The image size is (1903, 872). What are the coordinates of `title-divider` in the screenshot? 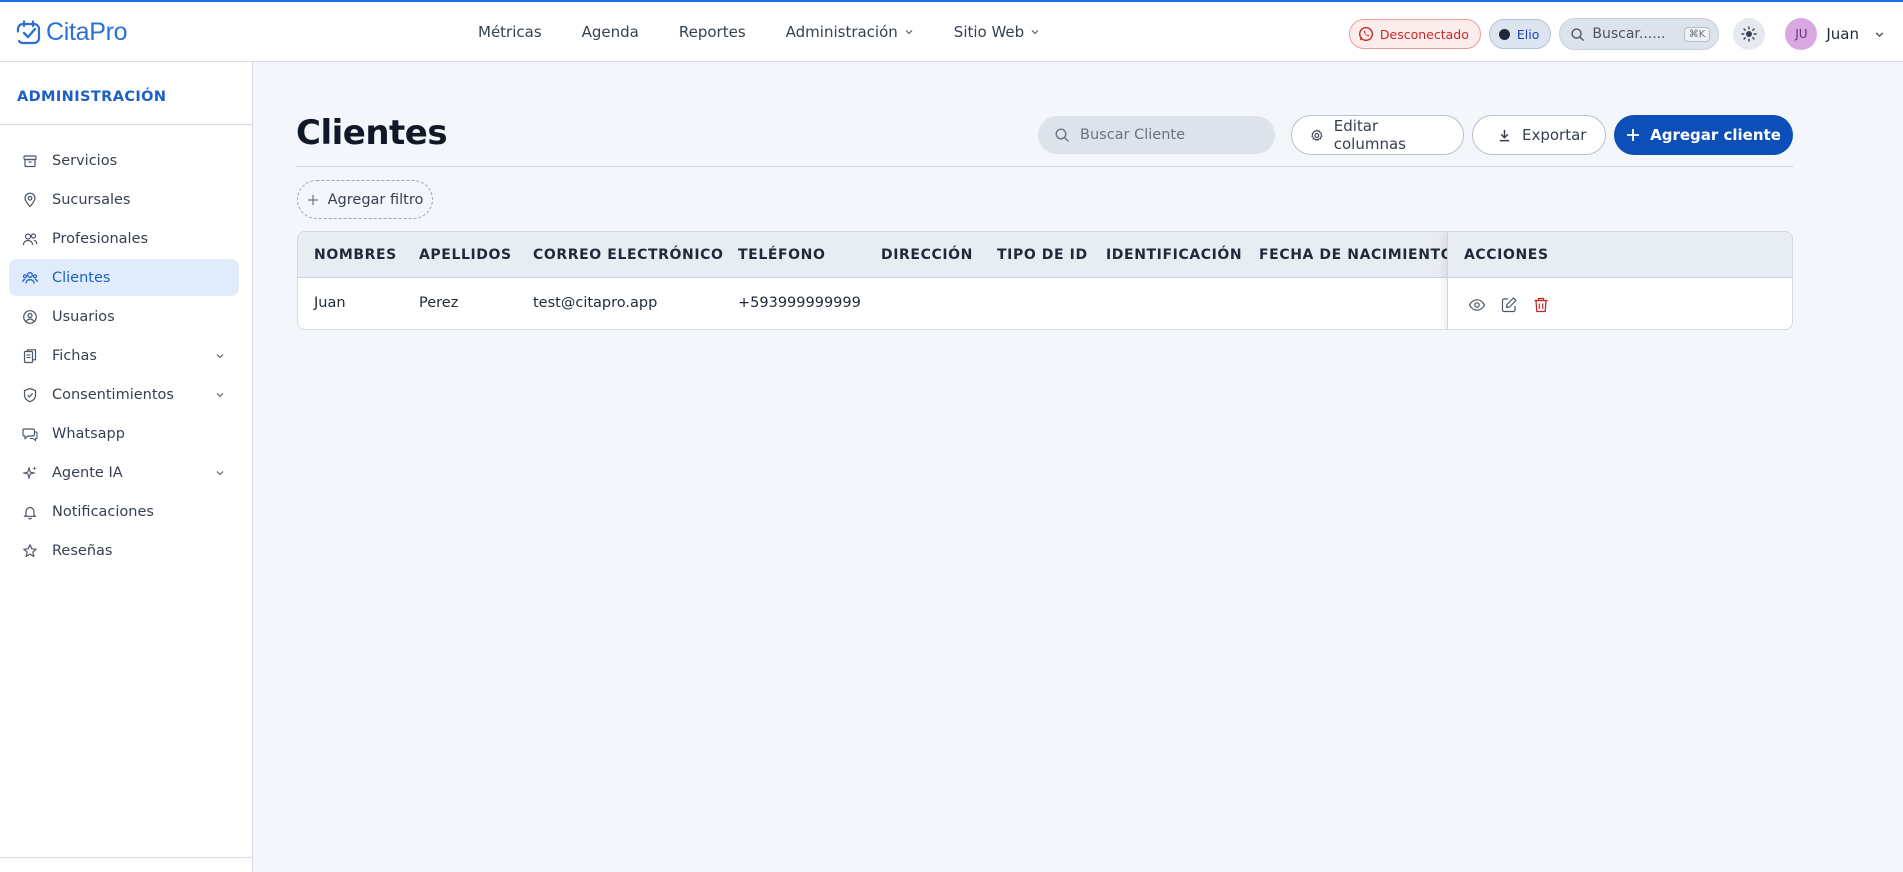 It's located at (1044, 166).